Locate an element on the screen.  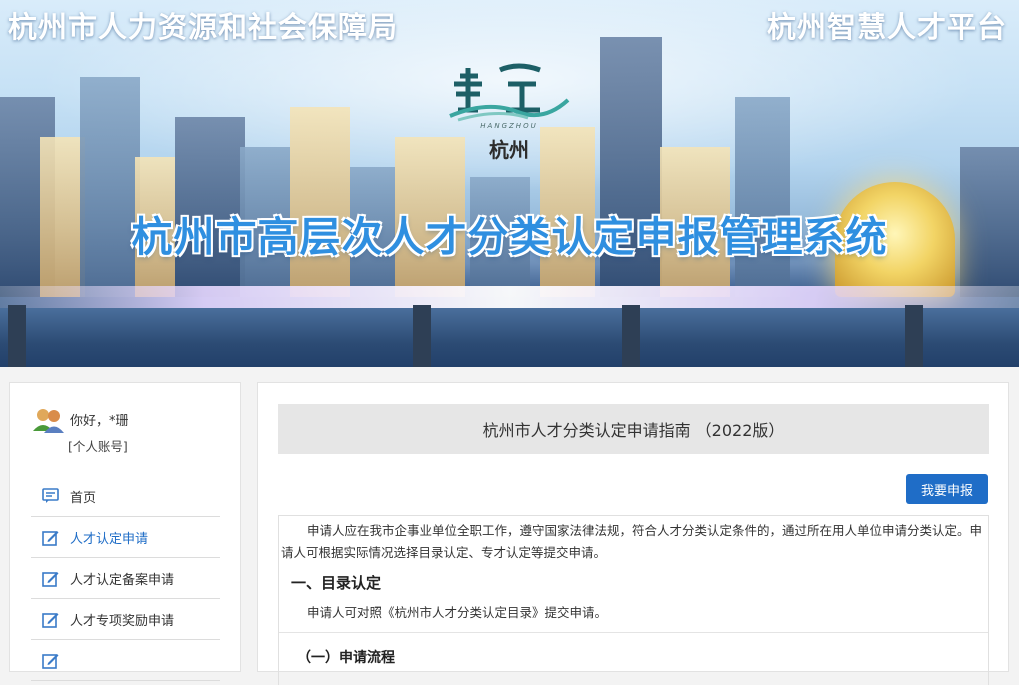
sidebar-item-talent-filing: 人才认定备案申请 is located at coordinates (125, 578).